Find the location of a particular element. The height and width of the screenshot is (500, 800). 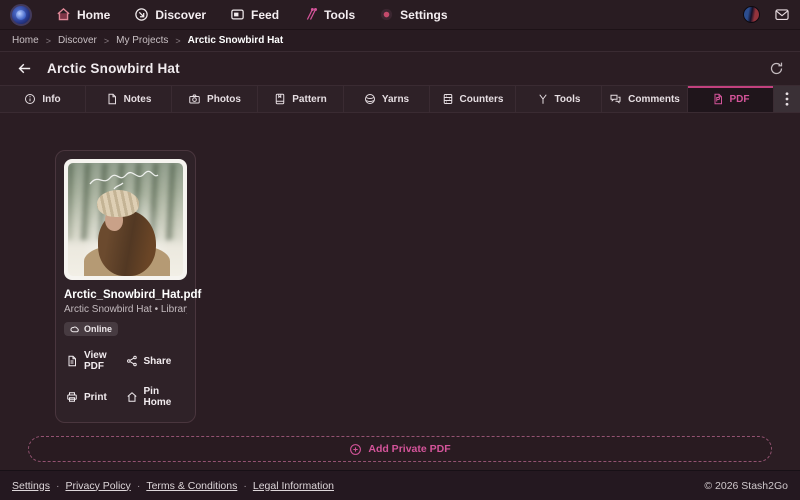

add-private-pdf-button: Add Private PDF is located at coordinates (400, 449).